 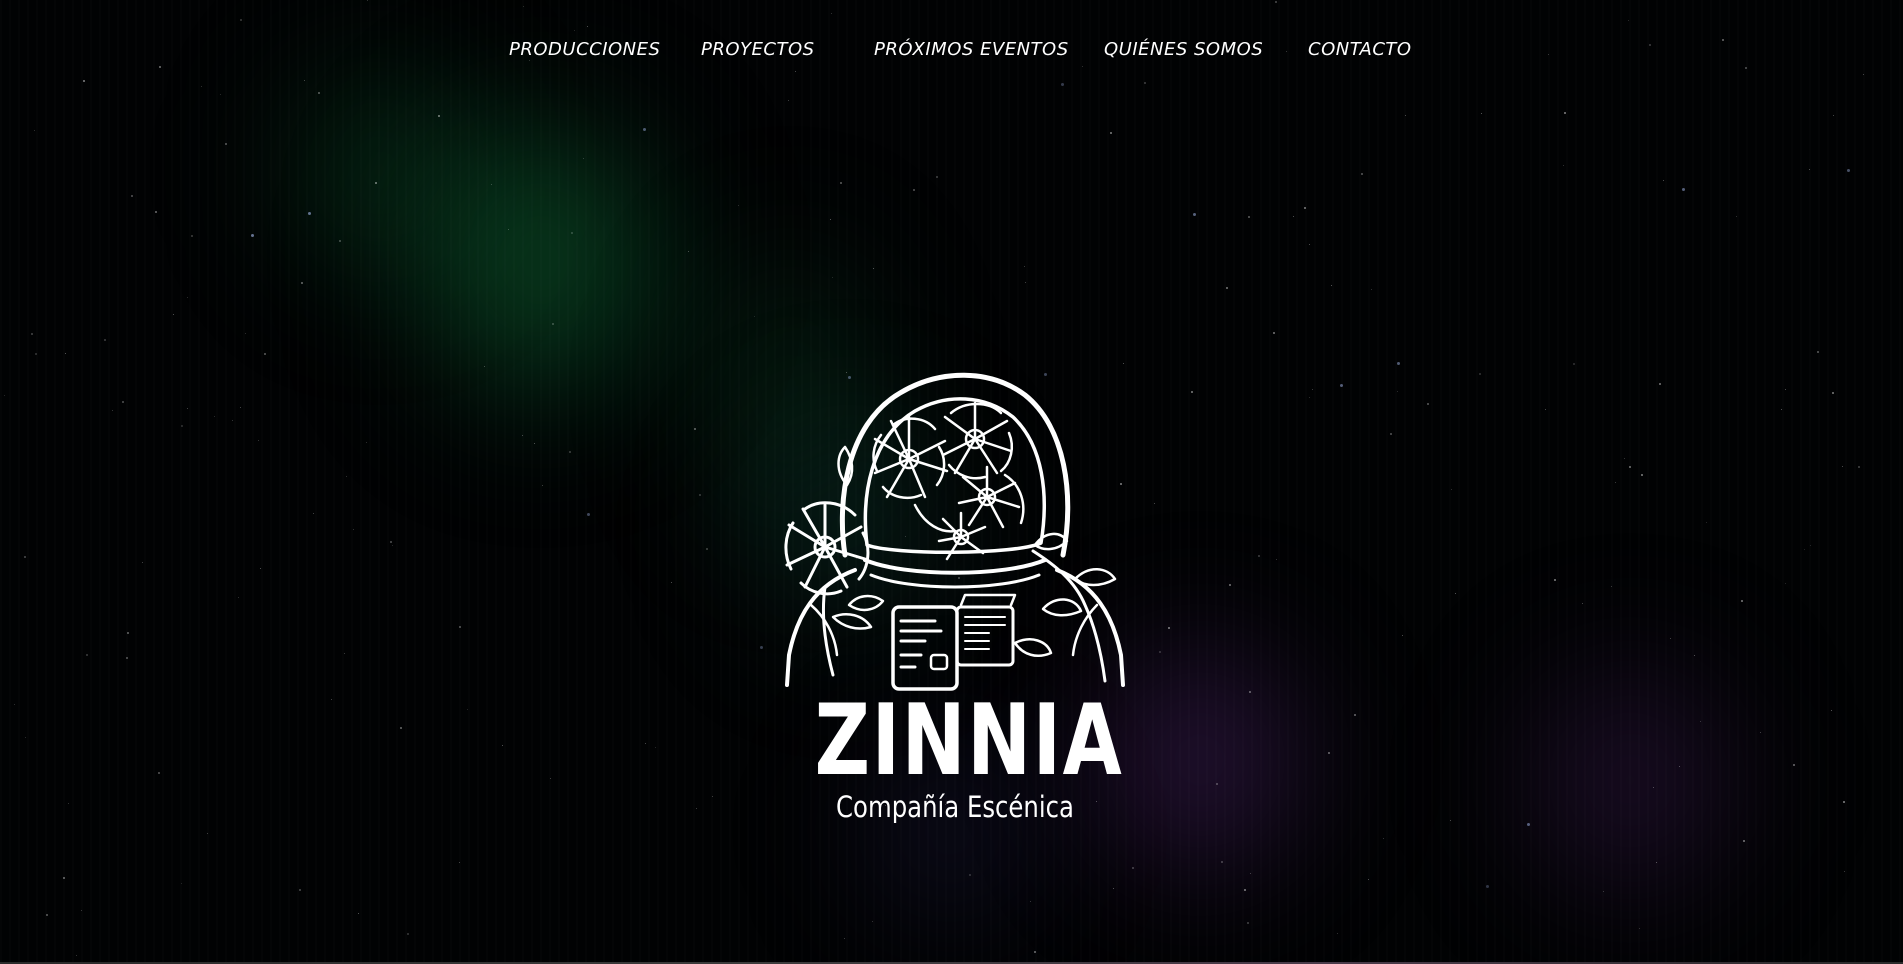 What do you see at coordinates (584, 50) in the screenshot?
I see `nav-item-producciones: PRODUCCIONES` at bounding box center [584, 50].